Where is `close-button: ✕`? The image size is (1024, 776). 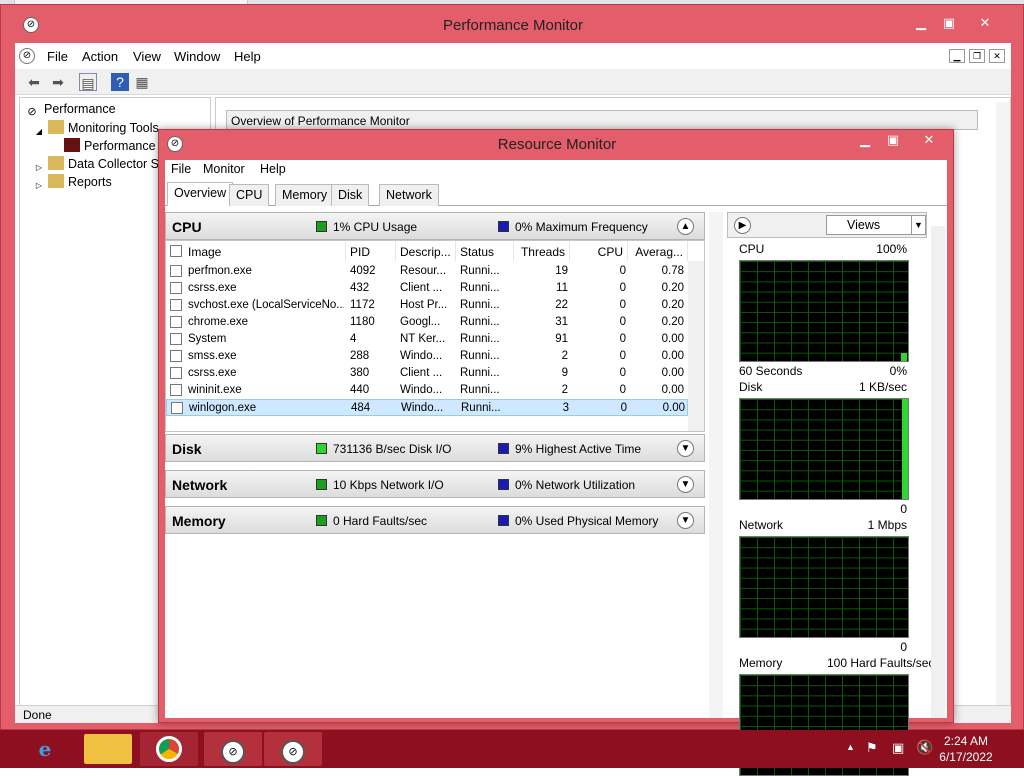
close-button: ✕ is located at coordinates (985, 23).